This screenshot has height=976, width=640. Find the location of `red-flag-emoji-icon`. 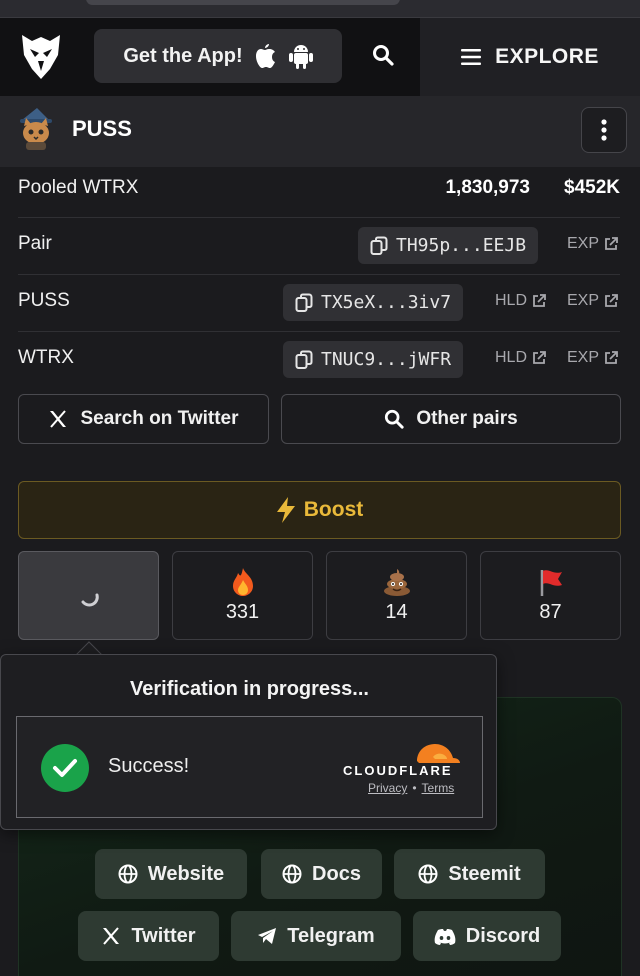

red-flag-emoji-icon is located at coordinates (551, 583).